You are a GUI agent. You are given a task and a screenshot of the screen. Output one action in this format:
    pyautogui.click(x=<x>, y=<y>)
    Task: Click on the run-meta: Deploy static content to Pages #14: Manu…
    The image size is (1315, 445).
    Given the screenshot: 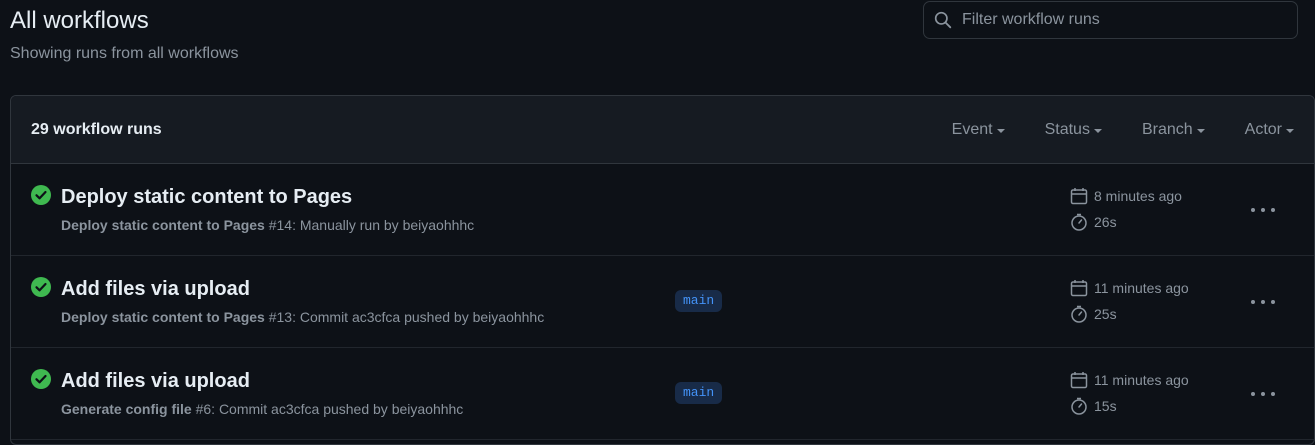 What is the action you would take?
    pyautogui.click(x=267, y=225)
    